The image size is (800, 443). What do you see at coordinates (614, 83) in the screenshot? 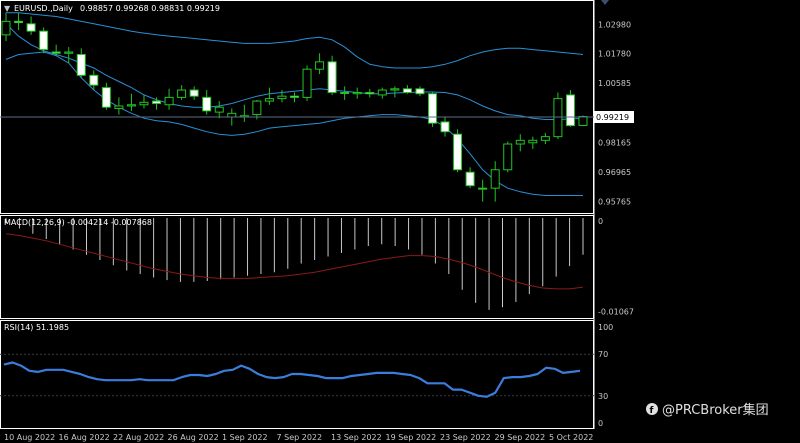
I see `price-axis-tick: 1.00585` at bounding box center [614, 83].